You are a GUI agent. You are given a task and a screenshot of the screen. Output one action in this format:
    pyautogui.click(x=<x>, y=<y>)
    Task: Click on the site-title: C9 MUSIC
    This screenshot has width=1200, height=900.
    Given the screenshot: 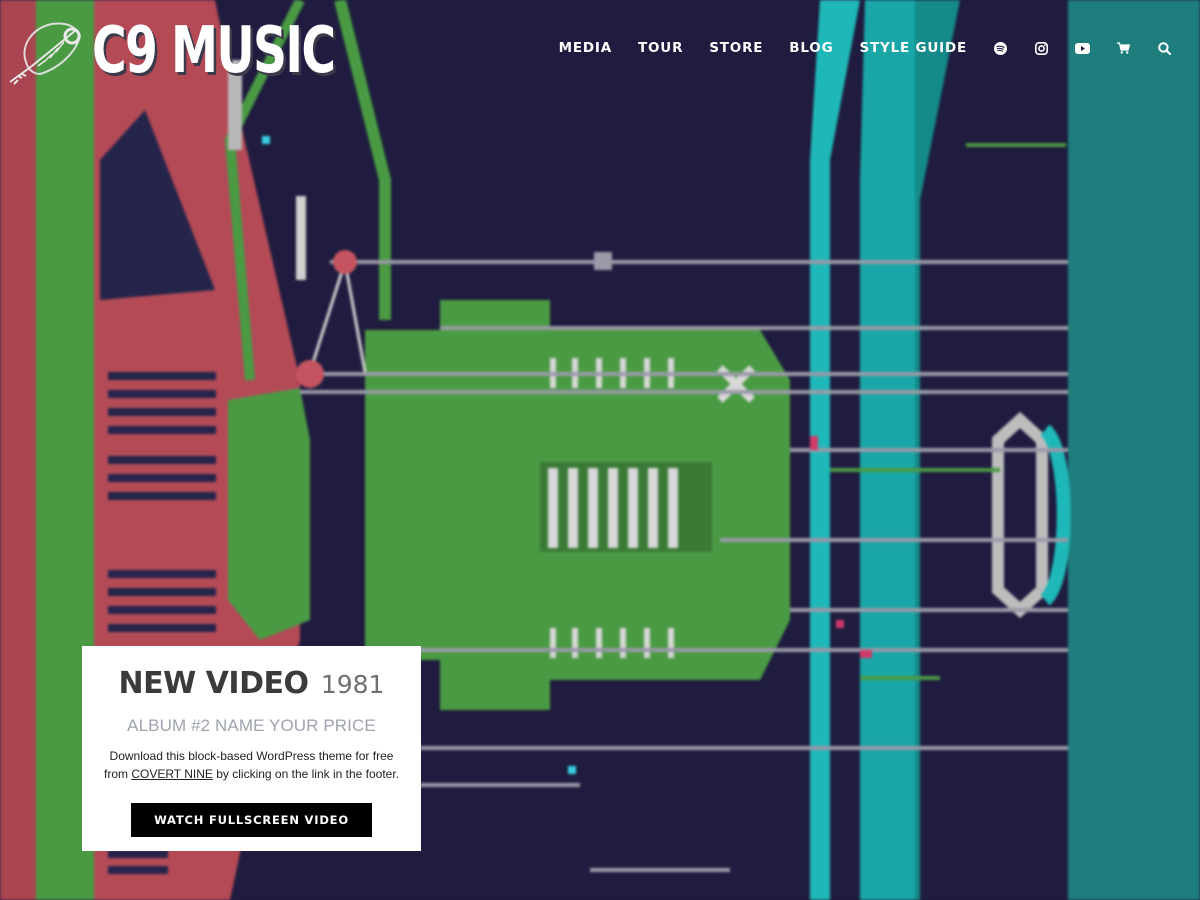 What is the action you would take?
    pyautogui.click(x=214, y=51)
    